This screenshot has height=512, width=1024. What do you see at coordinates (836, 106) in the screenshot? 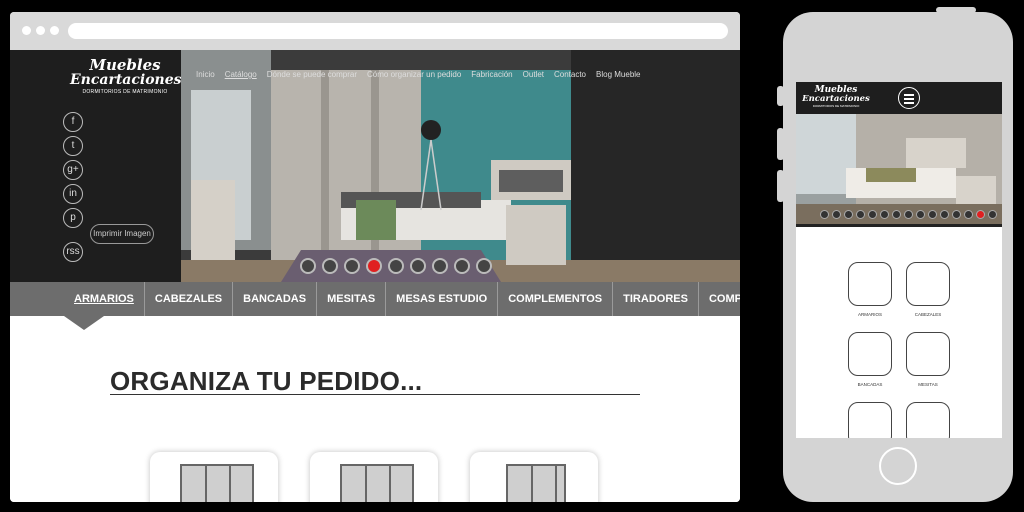
I see `mobile-logo-tagline: DORMITORIOS DE MATRIMONIO` at bounding box center [836, 106].